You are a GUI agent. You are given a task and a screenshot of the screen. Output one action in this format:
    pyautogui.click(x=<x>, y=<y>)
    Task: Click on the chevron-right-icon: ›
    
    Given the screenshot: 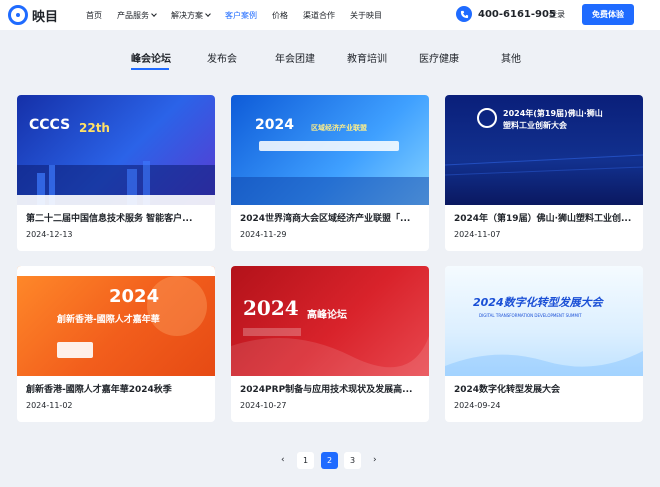 What is the action you would take?
    pyautogui.click(x=375, y=460)
    